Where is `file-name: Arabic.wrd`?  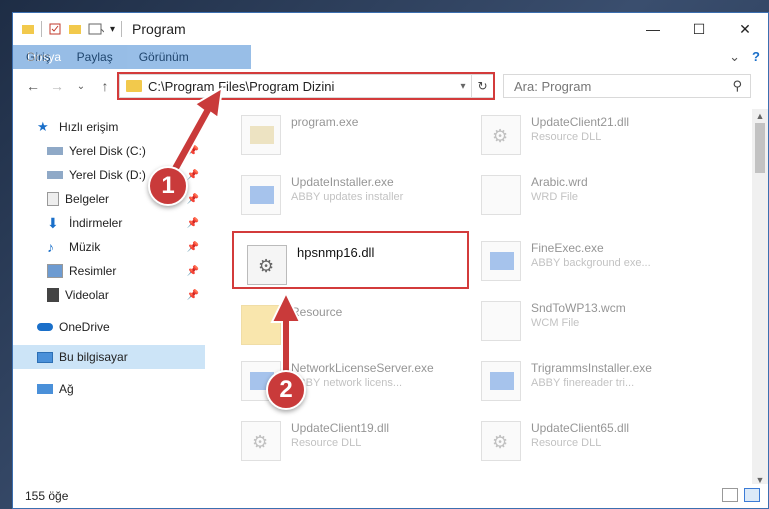 file-name: Arabic.wrd is located at coordinates (559, 182).